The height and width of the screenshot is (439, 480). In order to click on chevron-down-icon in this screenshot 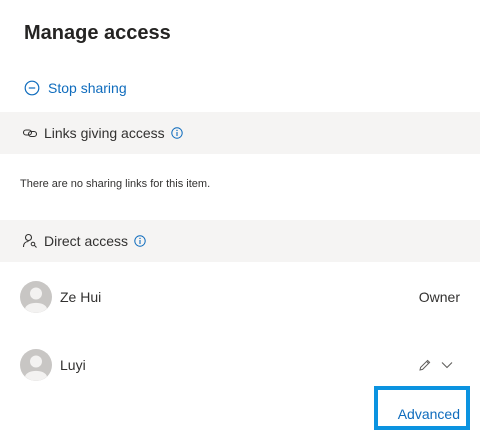, I will do `click(447, 365)`.